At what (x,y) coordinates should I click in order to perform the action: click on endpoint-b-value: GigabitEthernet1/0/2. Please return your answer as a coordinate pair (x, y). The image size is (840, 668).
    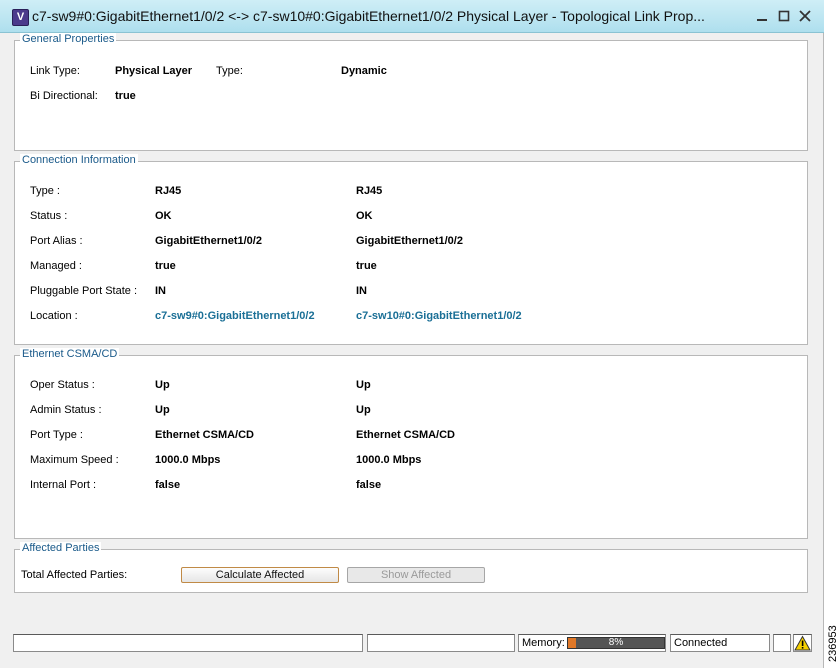
    Looking at the image, I should click on (409, 241).